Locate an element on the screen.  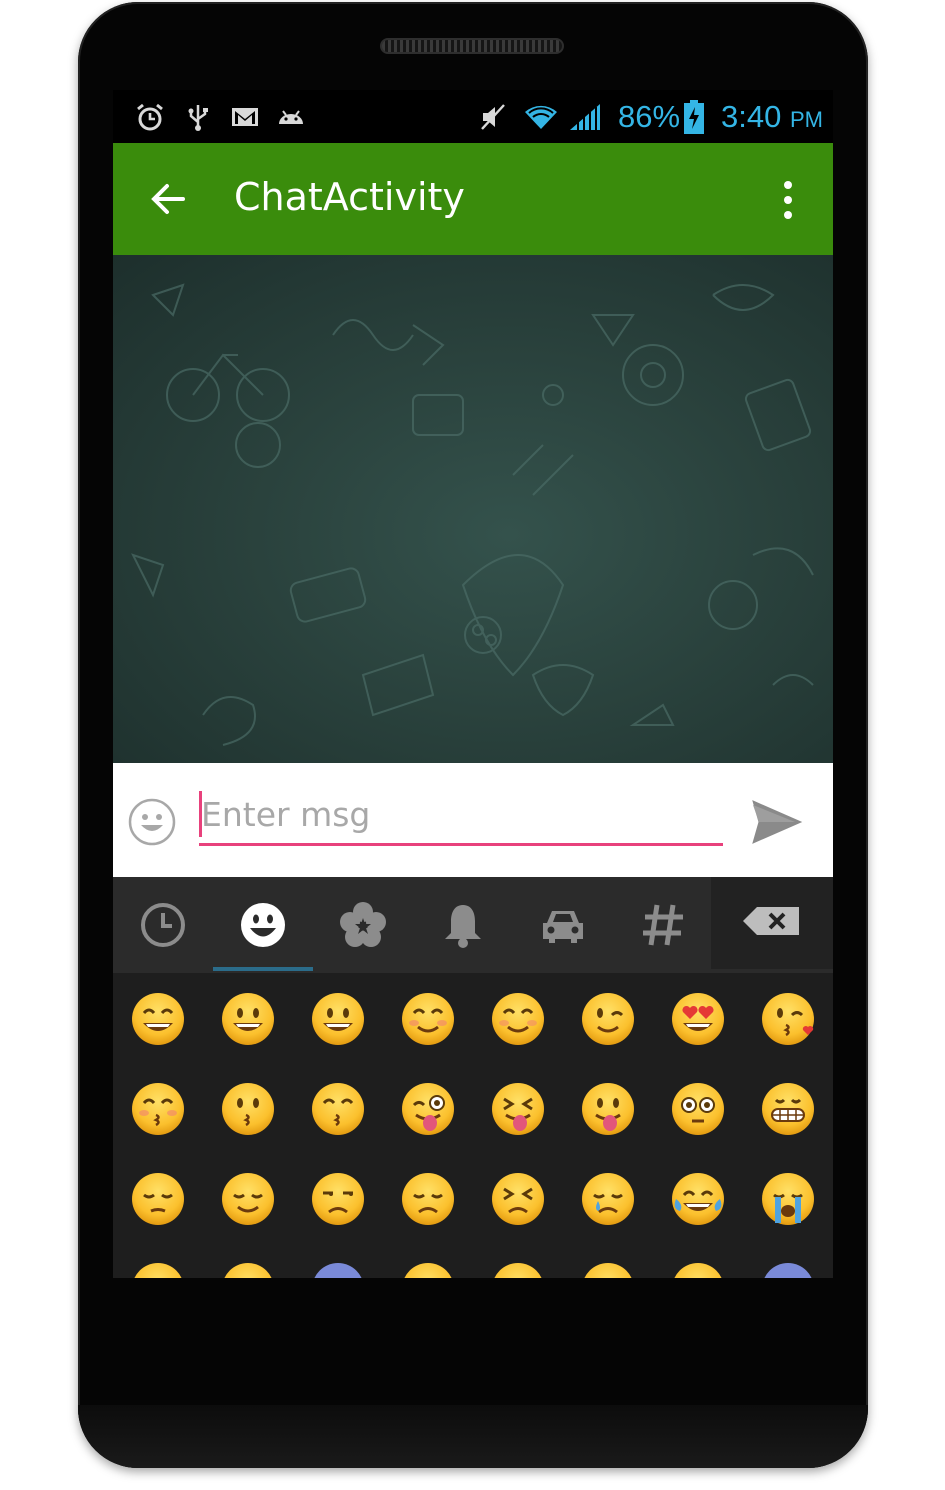
emoji-heart-eyes-icon is located at coordinates (698, 1019).